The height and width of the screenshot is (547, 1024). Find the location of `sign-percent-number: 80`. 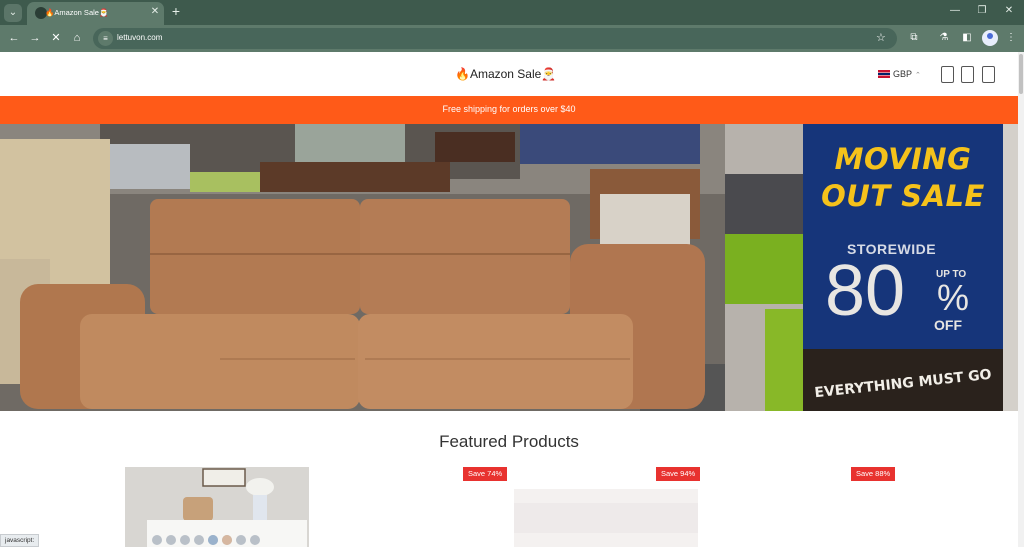

sign-percent-number: 80 is located at coordinates (865, 291).